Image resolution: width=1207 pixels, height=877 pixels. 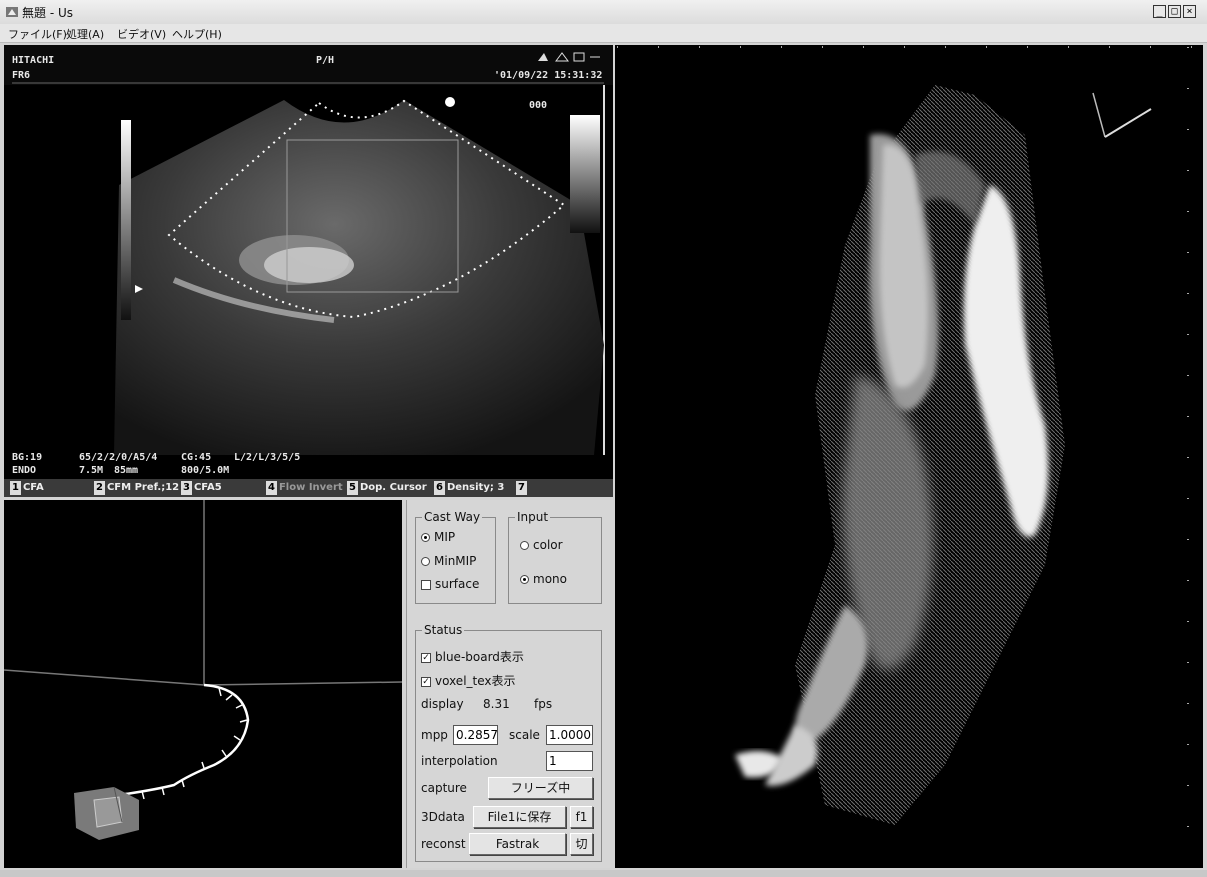 What do you see at coordinates (118, 457) in the screenshot?
I see `readout-params1: 65/2/2/0/A5/4` at bounding box center [118, 457].